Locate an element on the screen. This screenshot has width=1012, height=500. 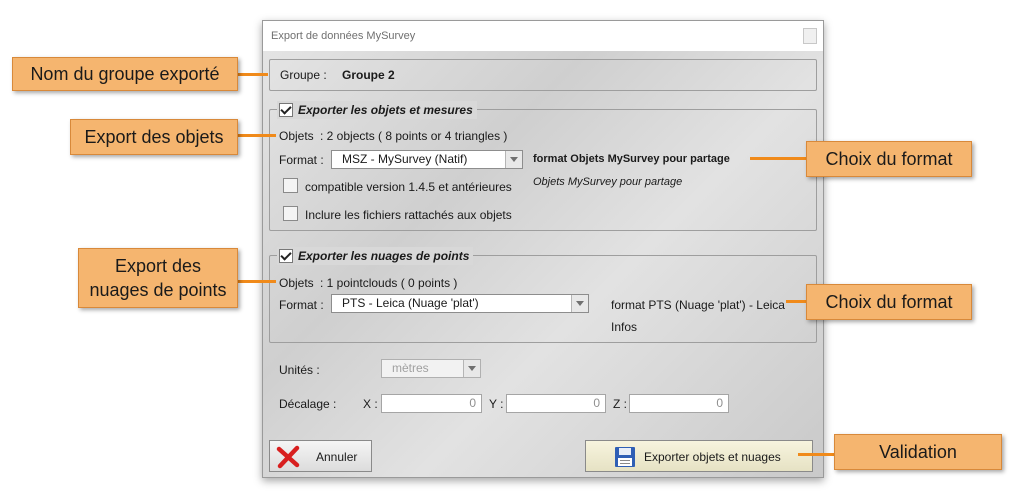
clouds-format-title: format PTS (Nuage 'plat') - Leica is located at coordinates (698, 305).